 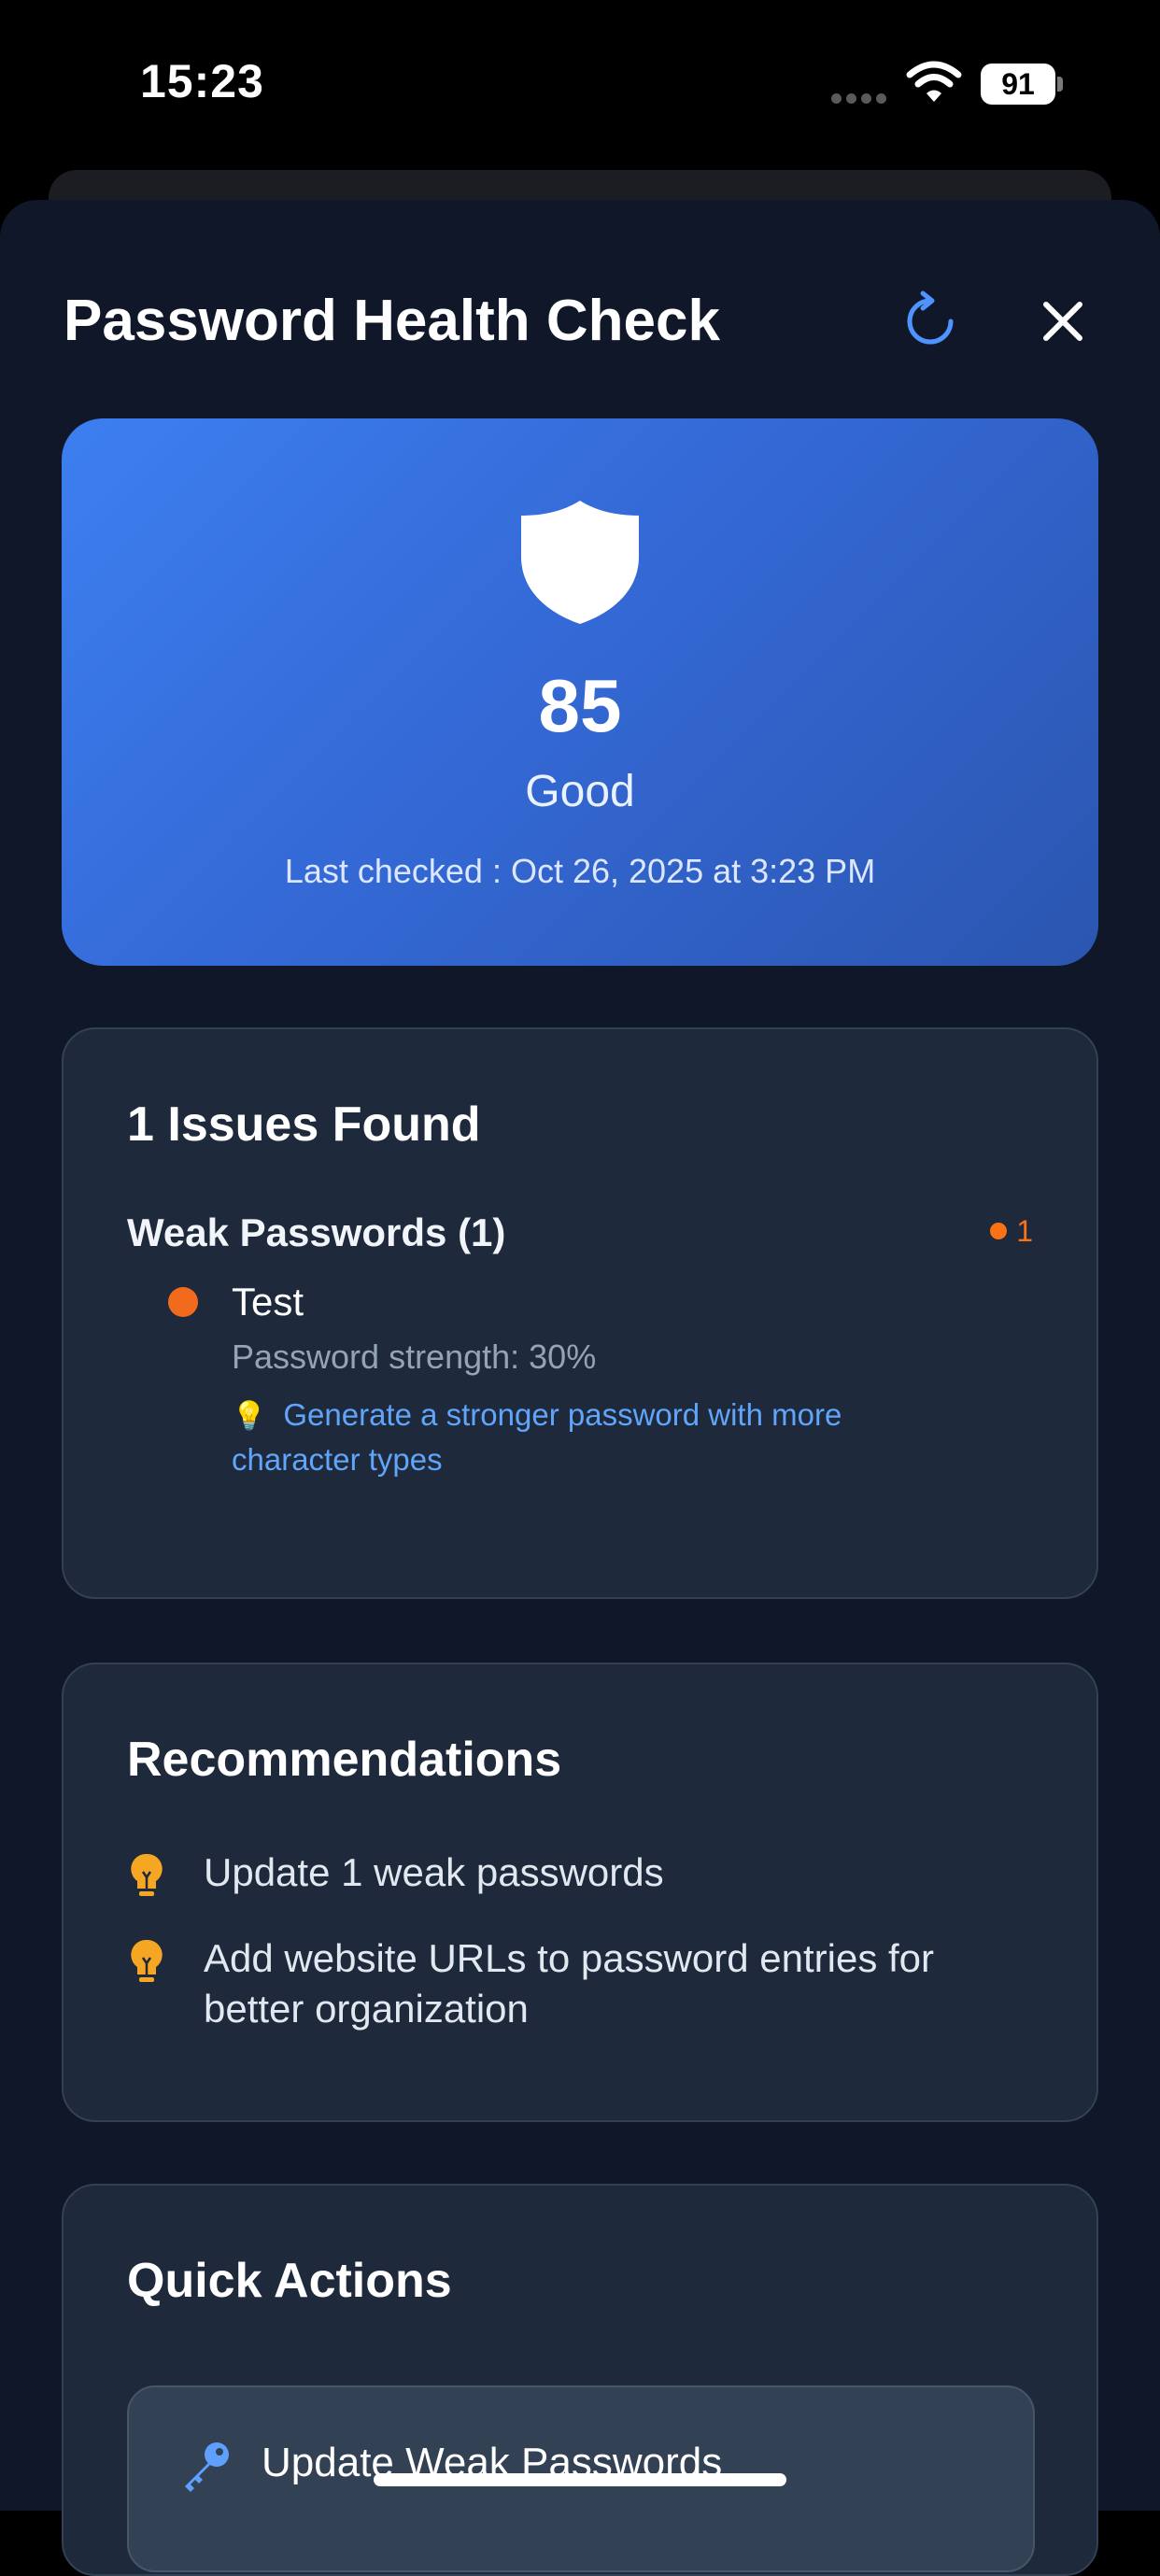 What do you see at coordinates (1012, 1231) in the screenshot?
I see `weak-passwords-count-badge: 1` at bounding box center [1012, 1231].